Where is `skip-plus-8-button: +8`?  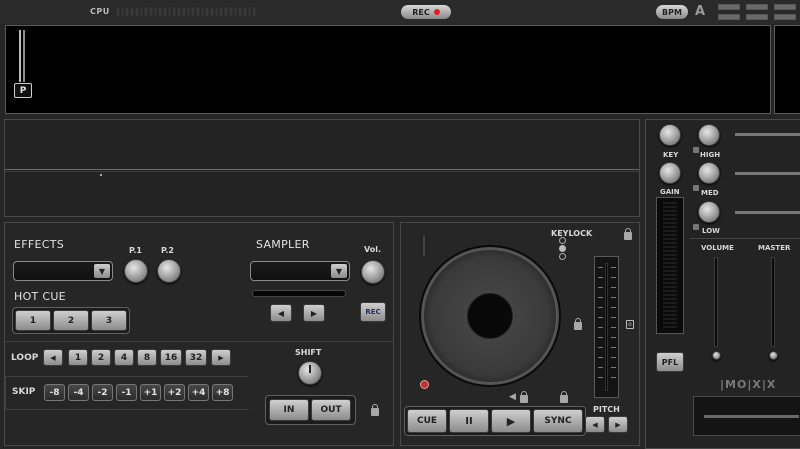
skip-plus-8-button: +8 is located at coordinates (222, 392).